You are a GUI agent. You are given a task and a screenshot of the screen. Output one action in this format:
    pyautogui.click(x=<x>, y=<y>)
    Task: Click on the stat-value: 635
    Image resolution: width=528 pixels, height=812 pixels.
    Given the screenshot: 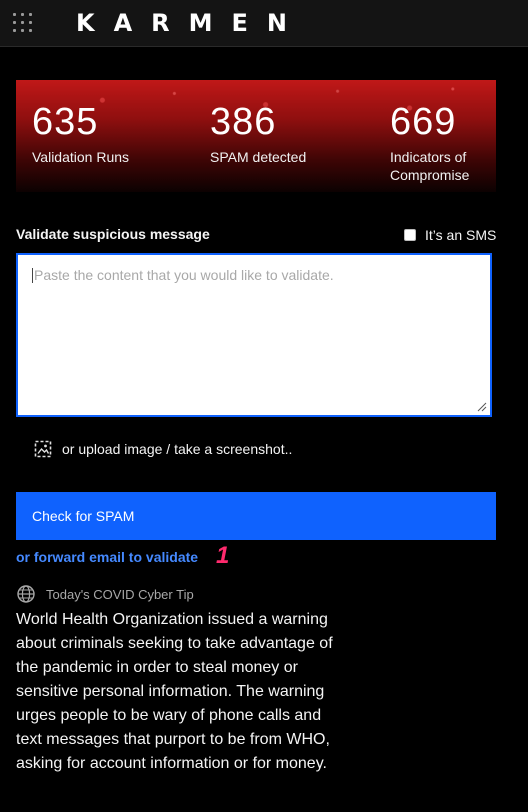 What is the action you would take?
    pyautogui.click(x=65, y=122)
    